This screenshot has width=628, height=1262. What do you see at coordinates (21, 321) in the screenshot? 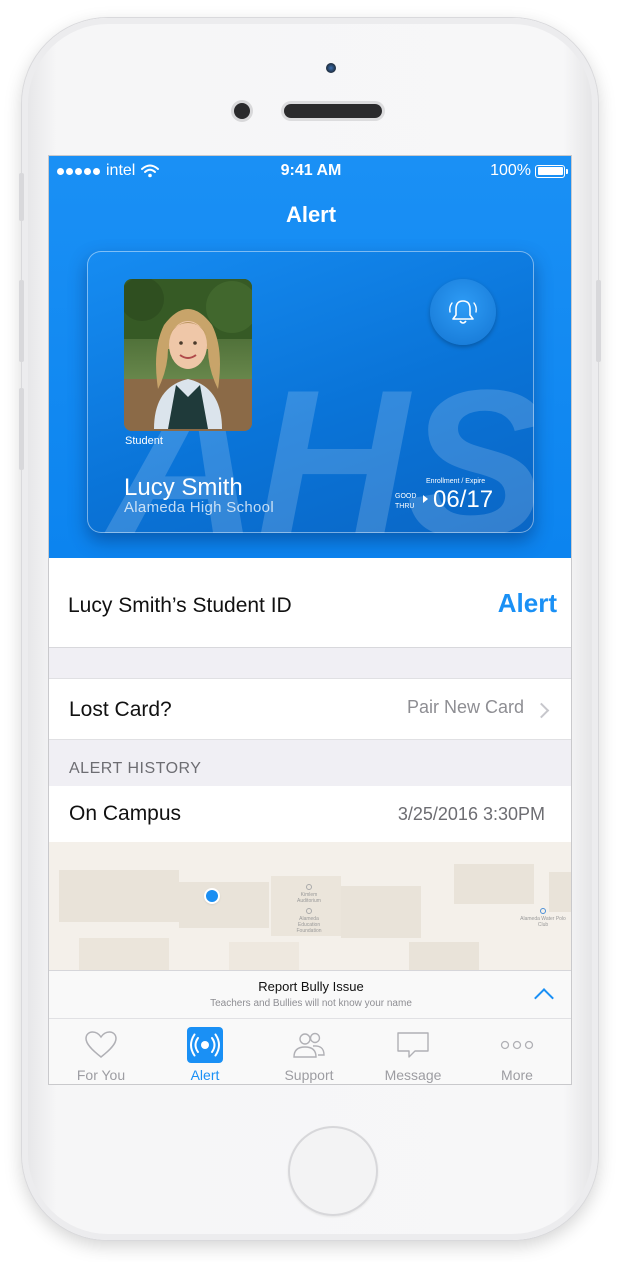
I see `volume-up-button` at bounding box center [21, 321].